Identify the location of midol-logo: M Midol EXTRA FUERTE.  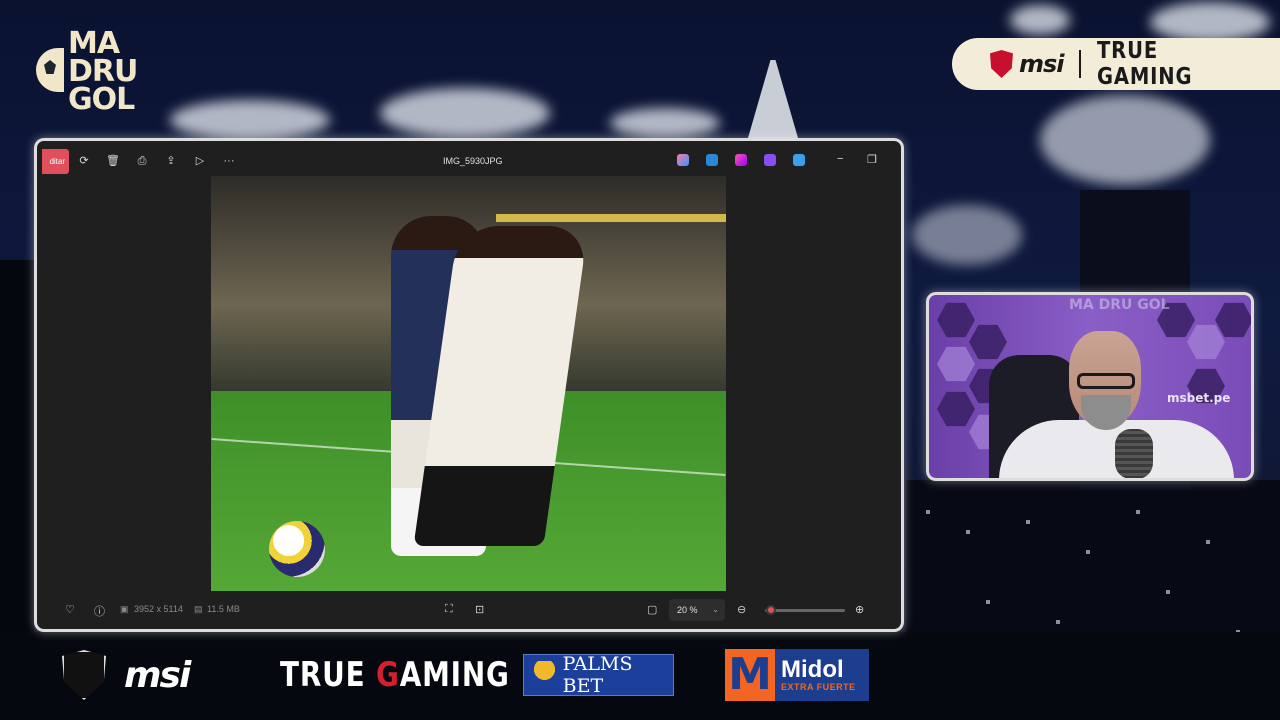
(797, 675).